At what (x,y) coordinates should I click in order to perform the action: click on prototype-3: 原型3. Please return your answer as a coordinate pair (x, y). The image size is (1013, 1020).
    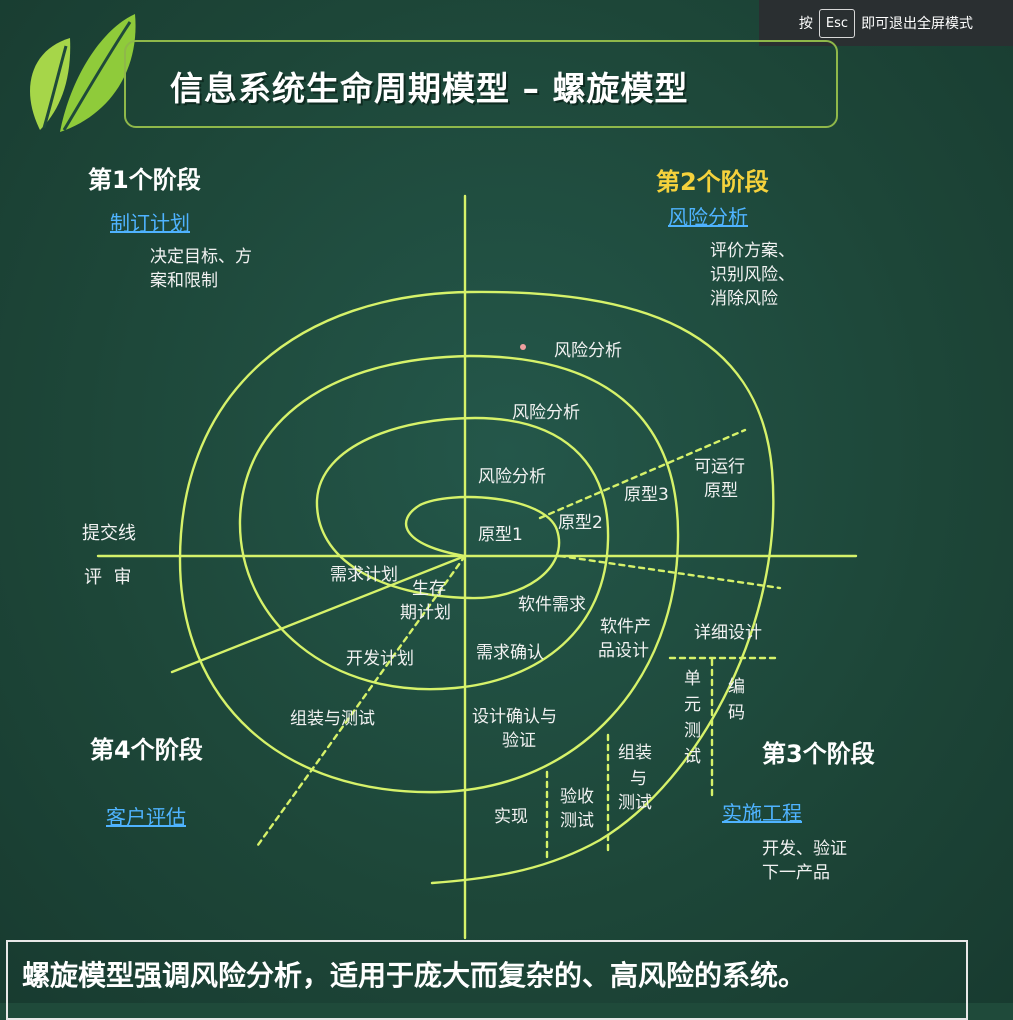
    Looking at the image, I should click on (646, 495).